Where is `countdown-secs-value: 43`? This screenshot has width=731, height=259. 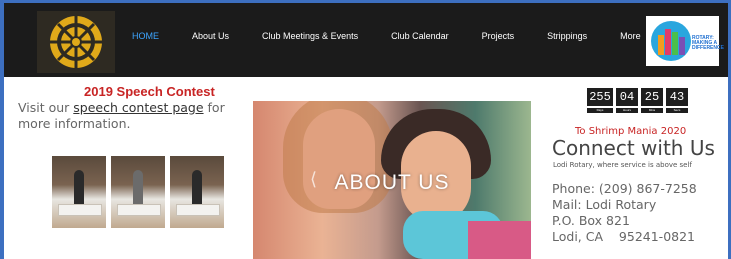
countdown-secs-value: 43 is located at coordinates (677, 97).